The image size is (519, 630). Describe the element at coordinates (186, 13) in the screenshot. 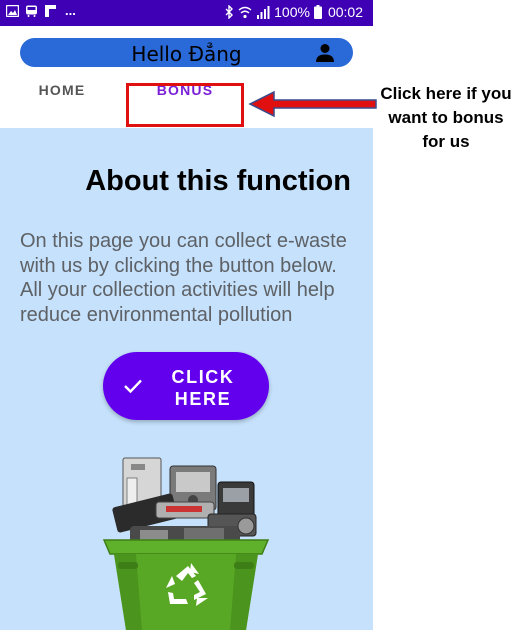

I see `status-bar: ... 100% 00:02` at that location.